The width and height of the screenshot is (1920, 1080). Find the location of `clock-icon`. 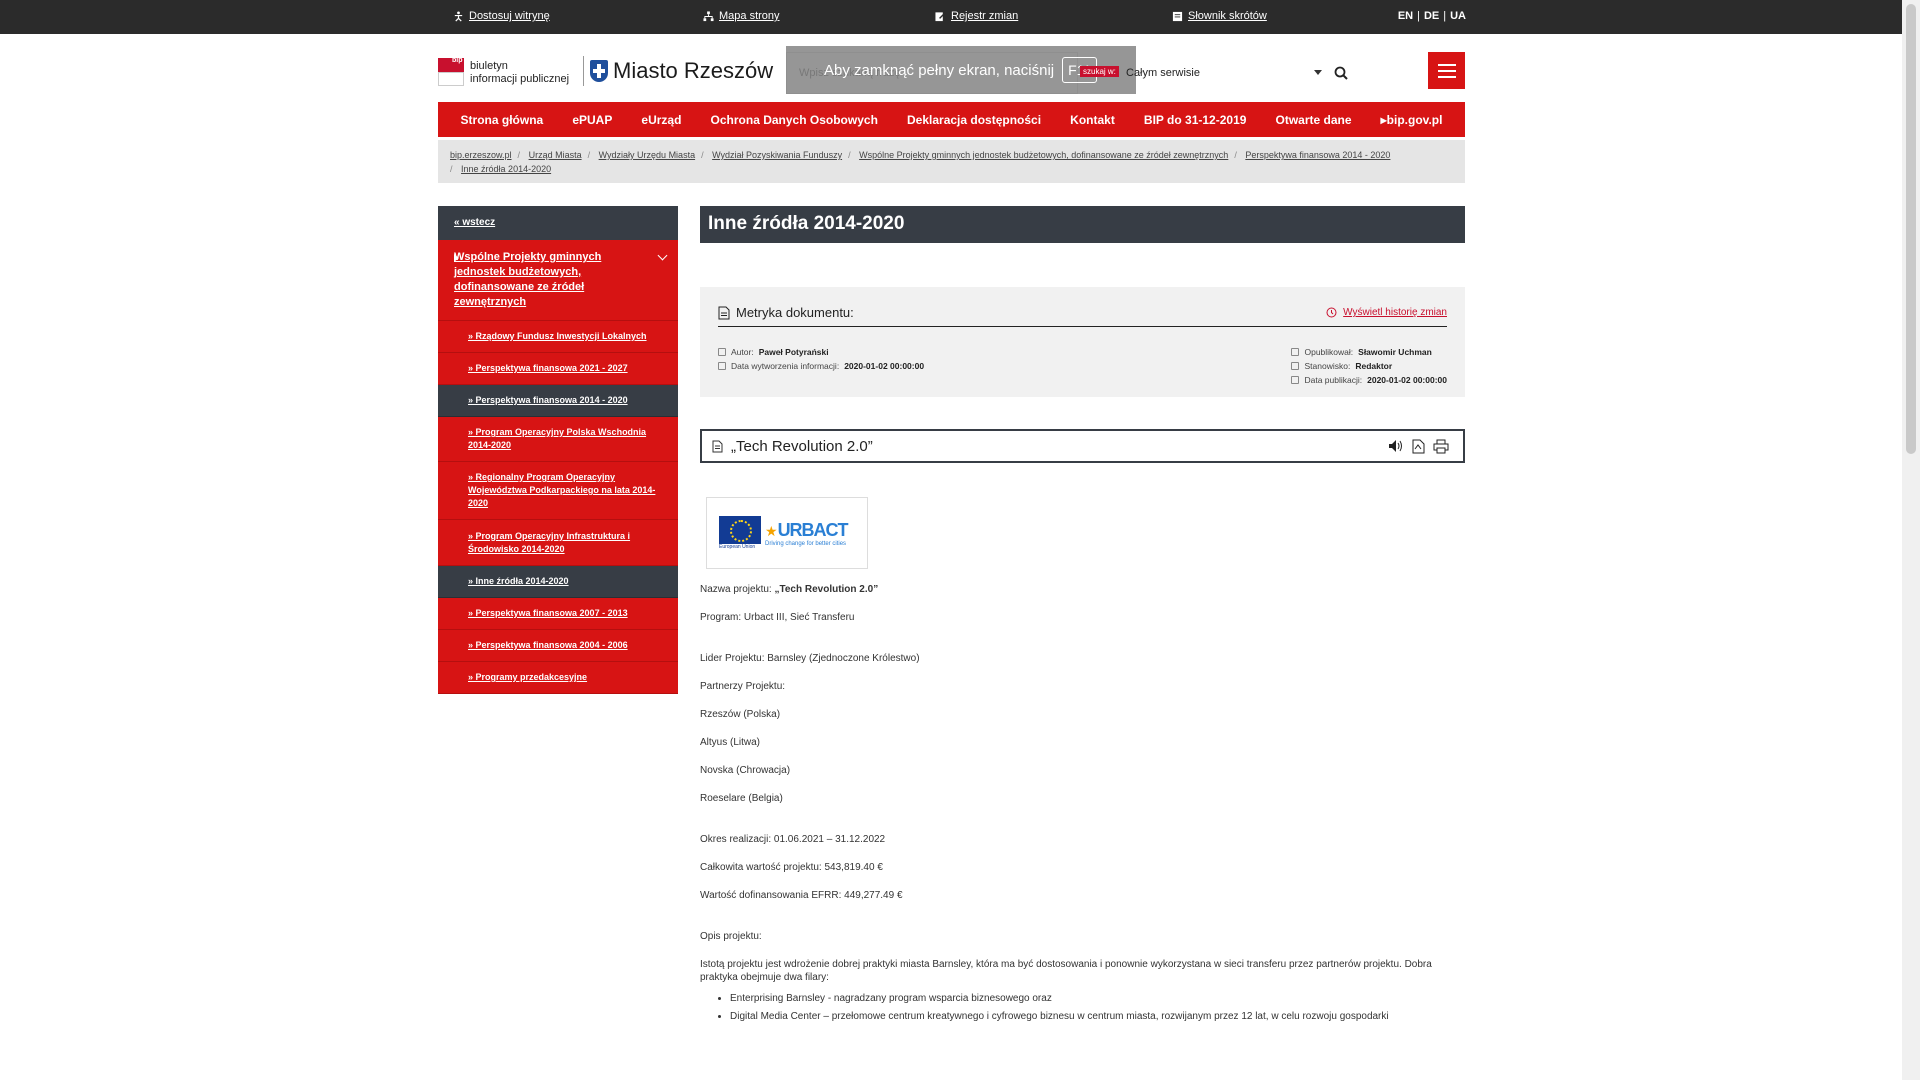

clock-icon is located at coordinates (1331, 312).